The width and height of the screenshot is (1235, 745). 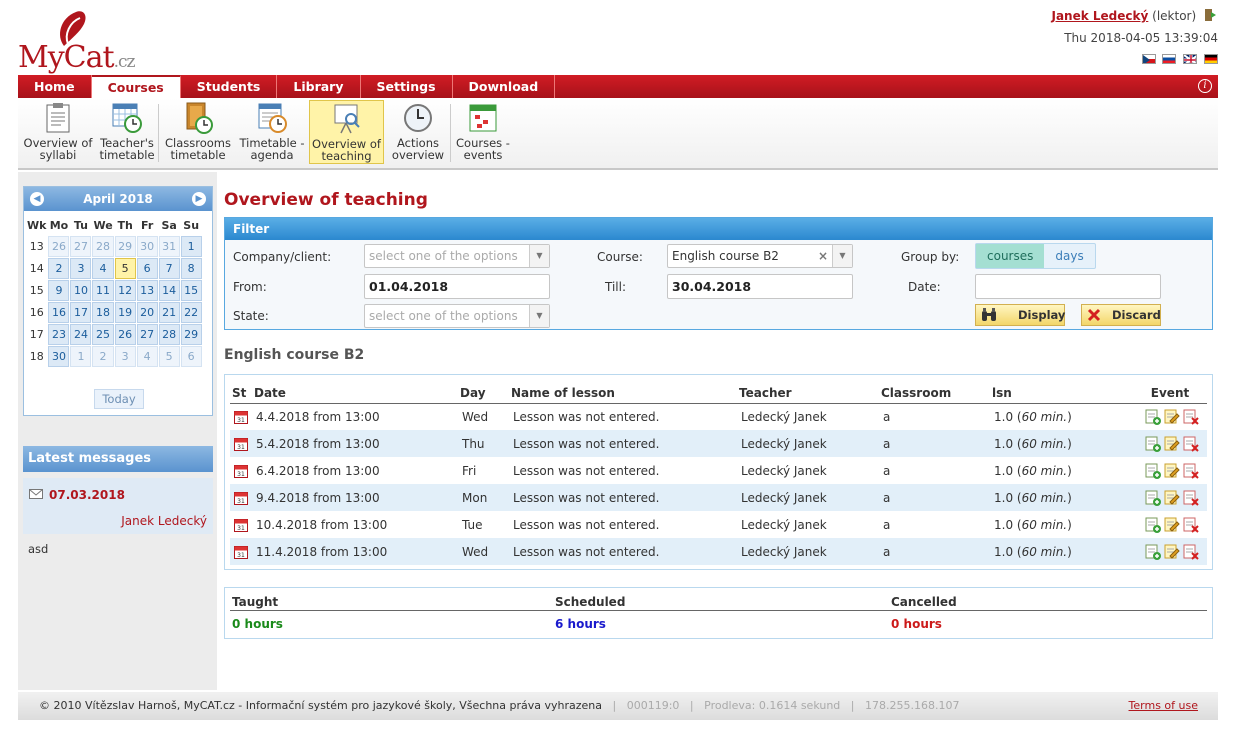 I want to click on col-name-of-lesson: Name of lesson, so click(x=623, y=393).